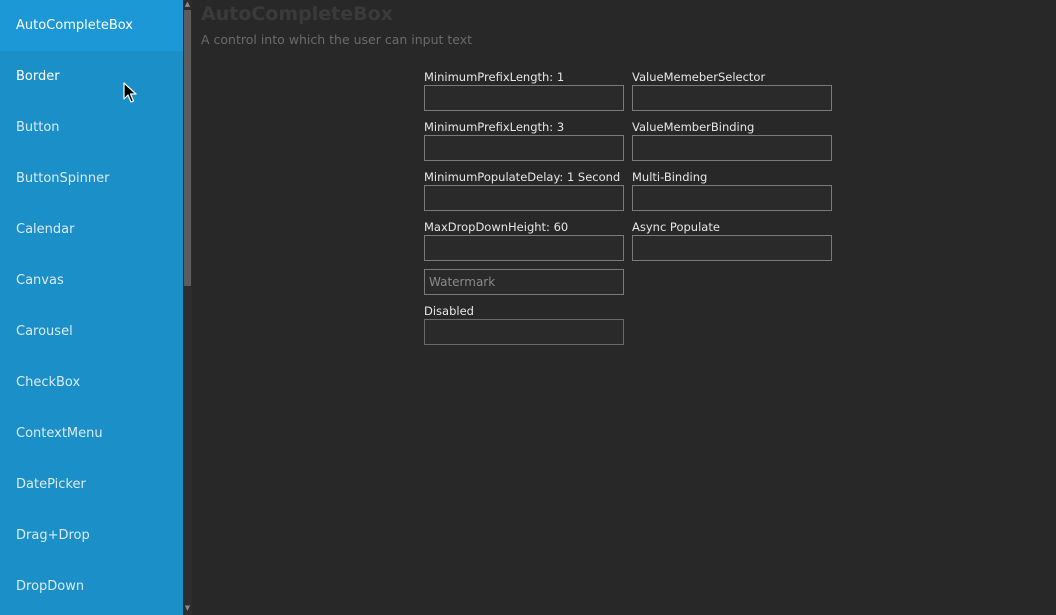 This screenshot has height=615, width=1056. What do you see at coordinates (91, 433) in the screenshot?
I see `sidebar-item-contextmenu: ContextMenu` at bounding box center [91, 433].